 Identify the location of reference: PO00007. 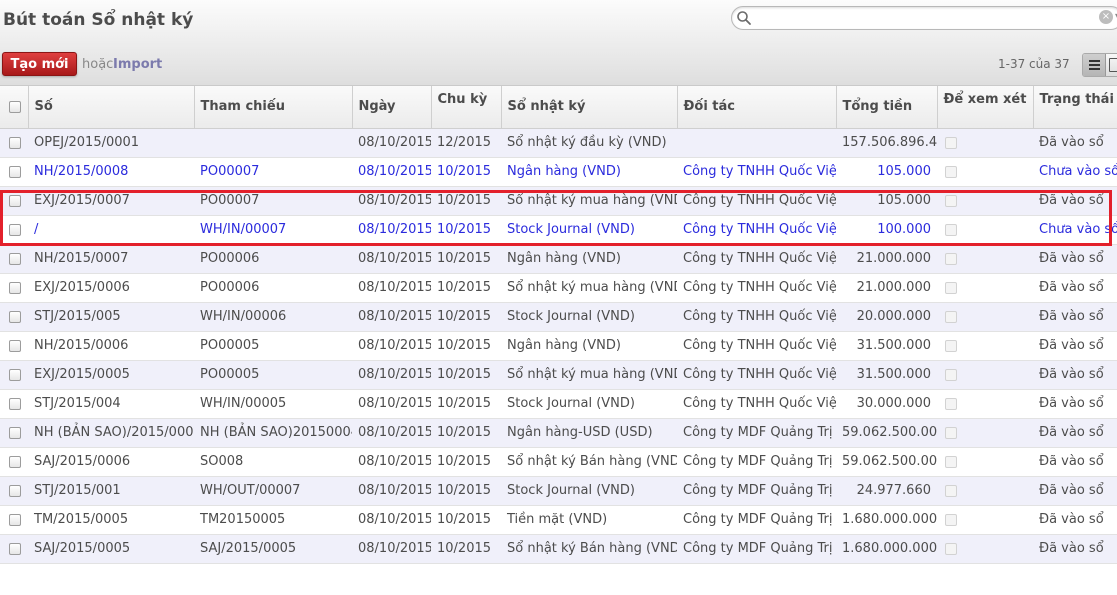
(273, 201).